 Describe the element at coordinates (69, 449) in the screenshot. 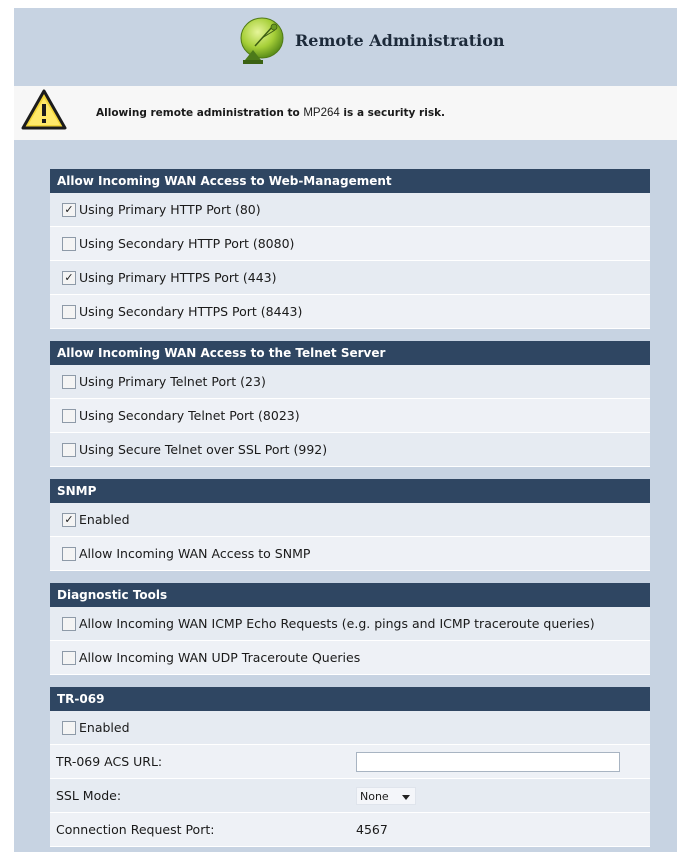

I see `checkbox-secure-telnet` at that location.